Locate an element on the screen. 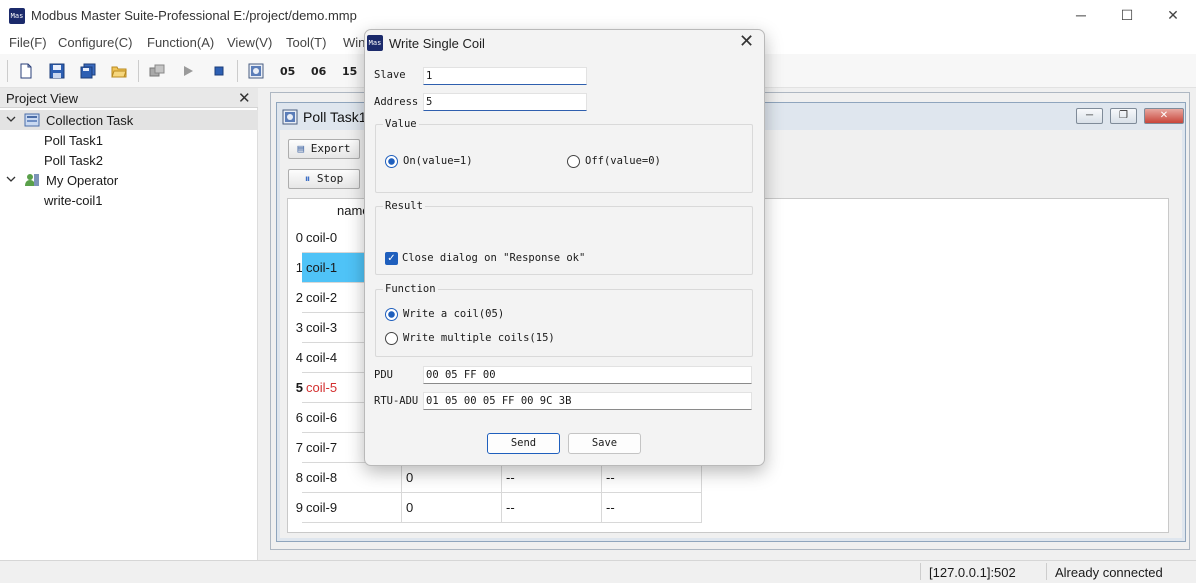 The image size is (1196, 583). tree-item-poll-task1: Poll Task1 is located at coordinates (129, 140).